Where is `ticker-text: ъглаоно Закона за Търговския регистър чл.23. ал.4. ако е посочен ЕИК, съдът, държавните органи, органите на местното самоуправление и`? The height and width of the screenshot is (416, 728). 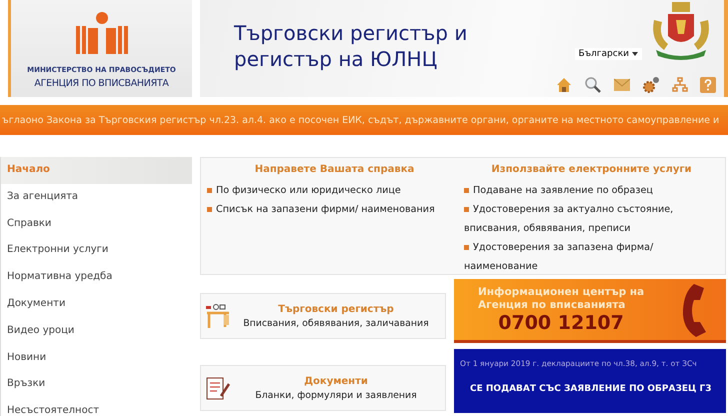 ticker-text: ъглаоно Закона за Търговския регистър чл.23. ал.4. ако е посочен ЕИК, съдът, държавните органи, органите на местното самоуправление и is located at coordinates (361, 120).